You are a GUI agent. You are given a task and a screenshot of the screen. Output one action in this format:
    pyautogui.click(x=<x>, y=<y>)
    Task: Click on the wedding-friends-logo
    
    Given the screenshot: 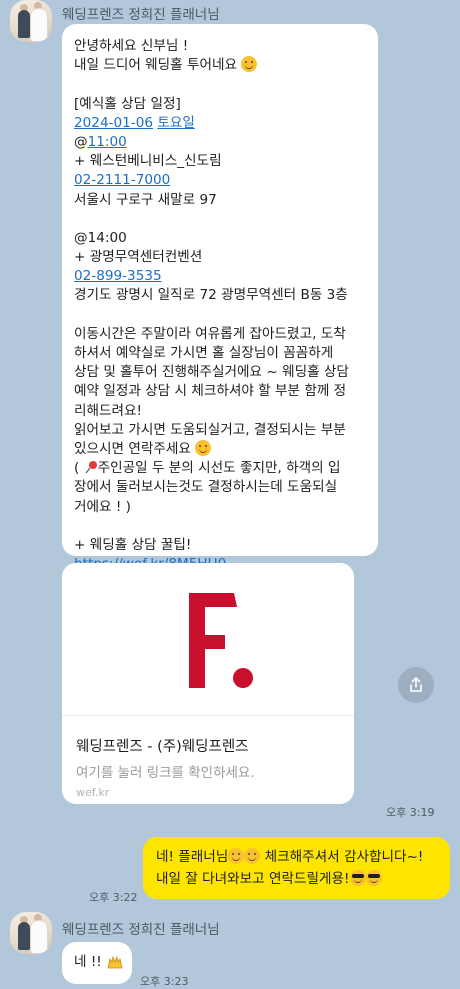 What is the action you would take?
    pyautogui.click(x=221, y=640)
    